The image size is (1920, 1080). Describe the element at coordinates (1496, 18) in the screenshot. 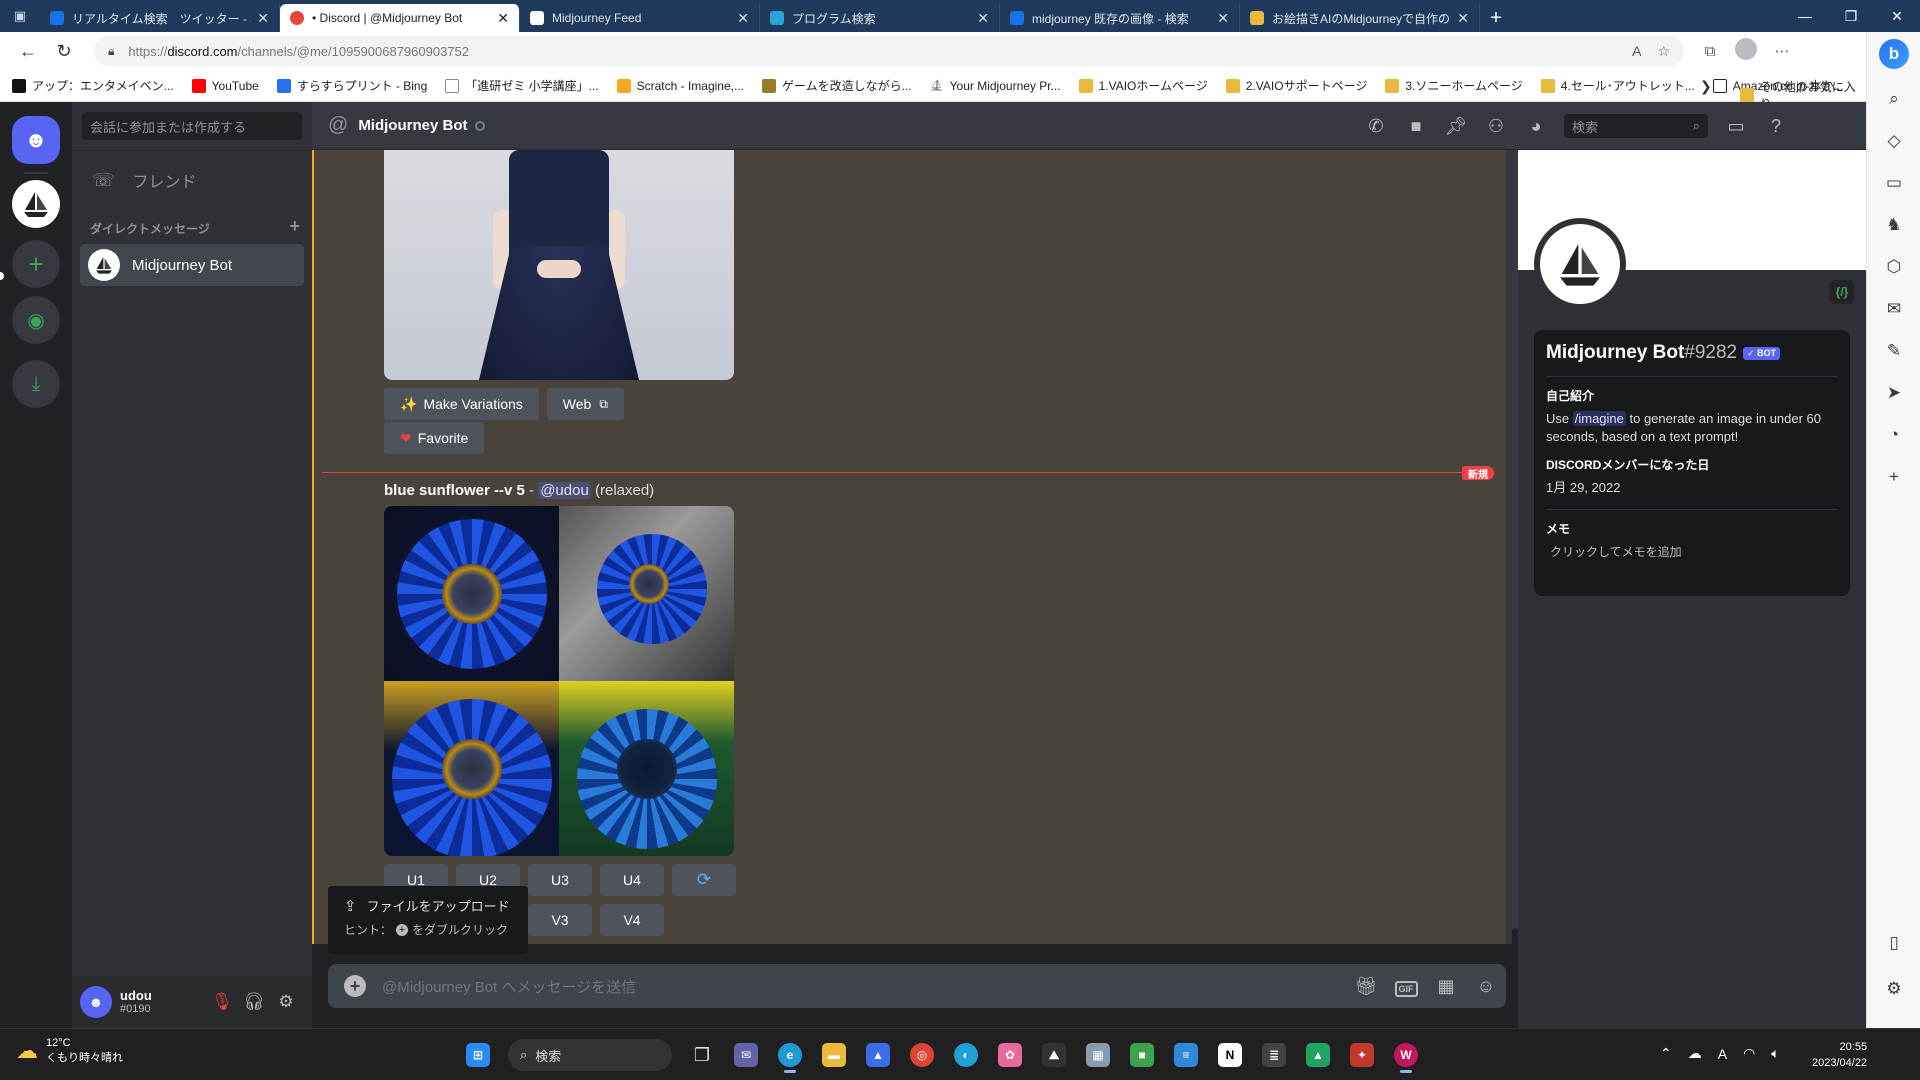

I see `new-tab-button: +` at that location.